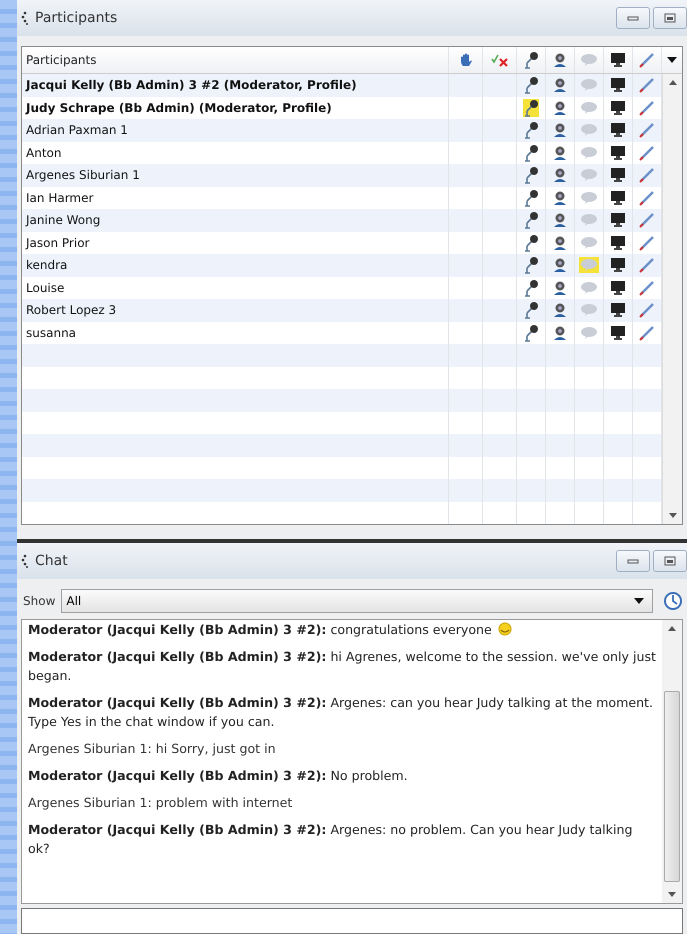 This screenshot has width=687, height=934. Describe the element at coordinates (161, 803) in the screenshot. I see `chat-message: Argenes Siburian 1: problem with internet` at that location.